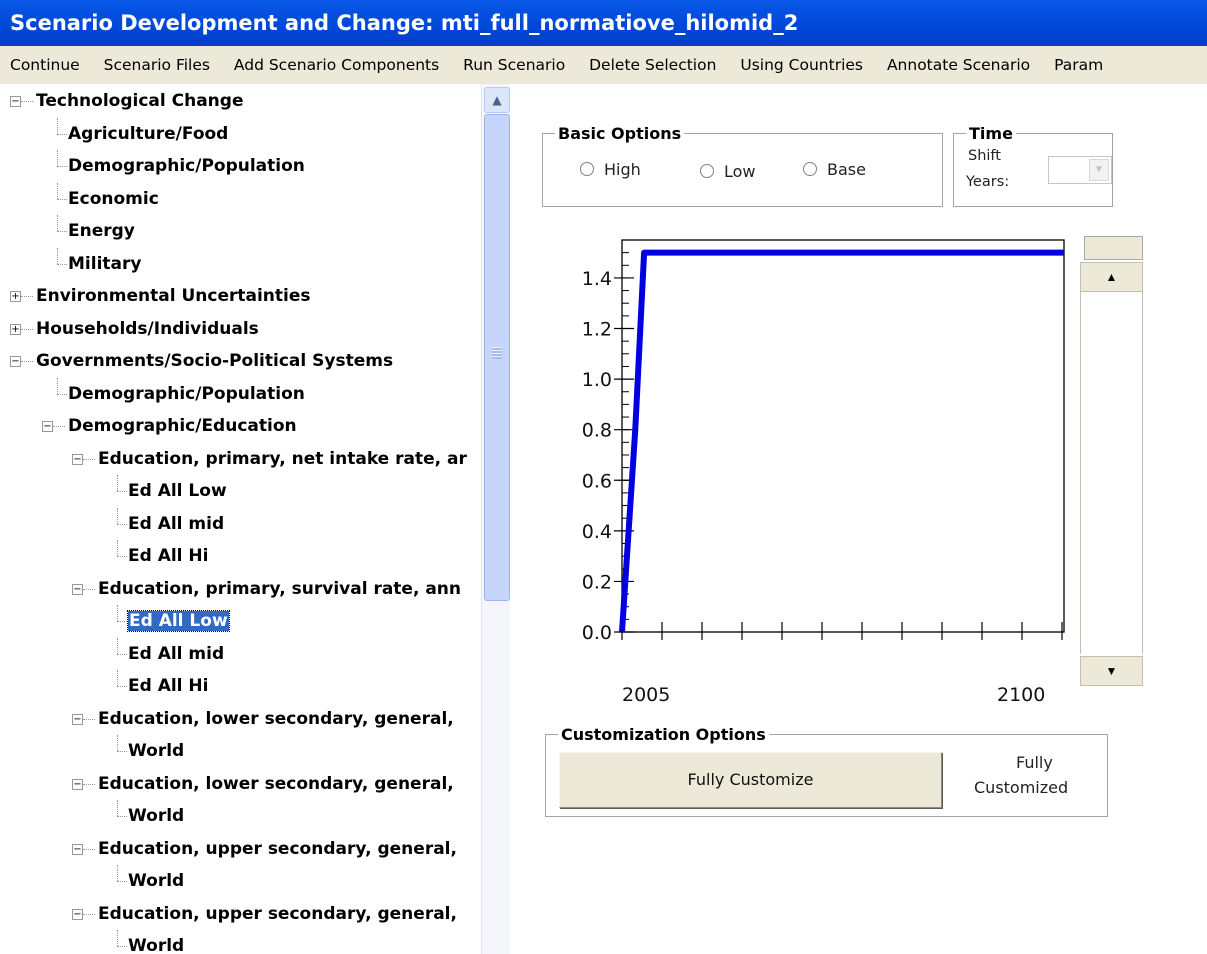 The width and height of the screenshot is (1207, 954). I want to click on tree-node-label: Education, upper secondary, general,, so click(277, 848).